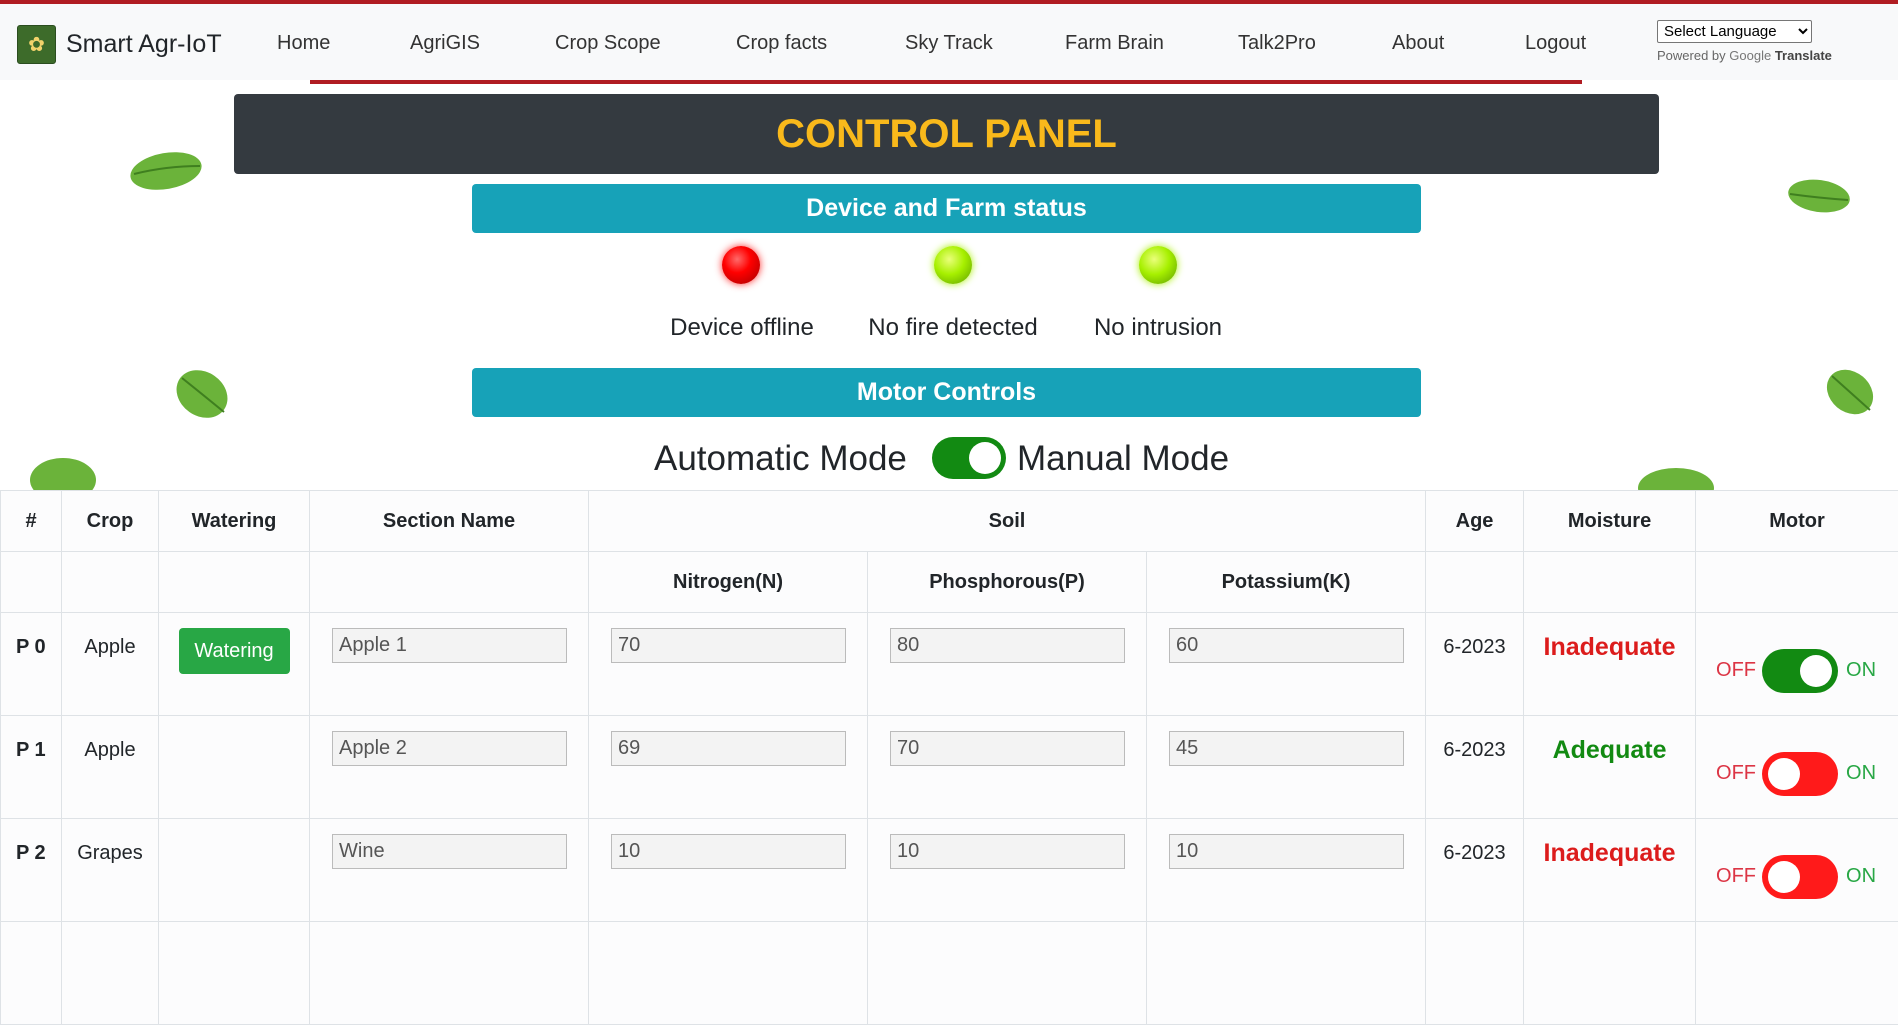 The height and width of the screenshot is (1025, 1898). What do you see at coordinates (36, 44) in the screenshot?
I see `farm-logo-icon: ✿` at bounding box center [36, 44].